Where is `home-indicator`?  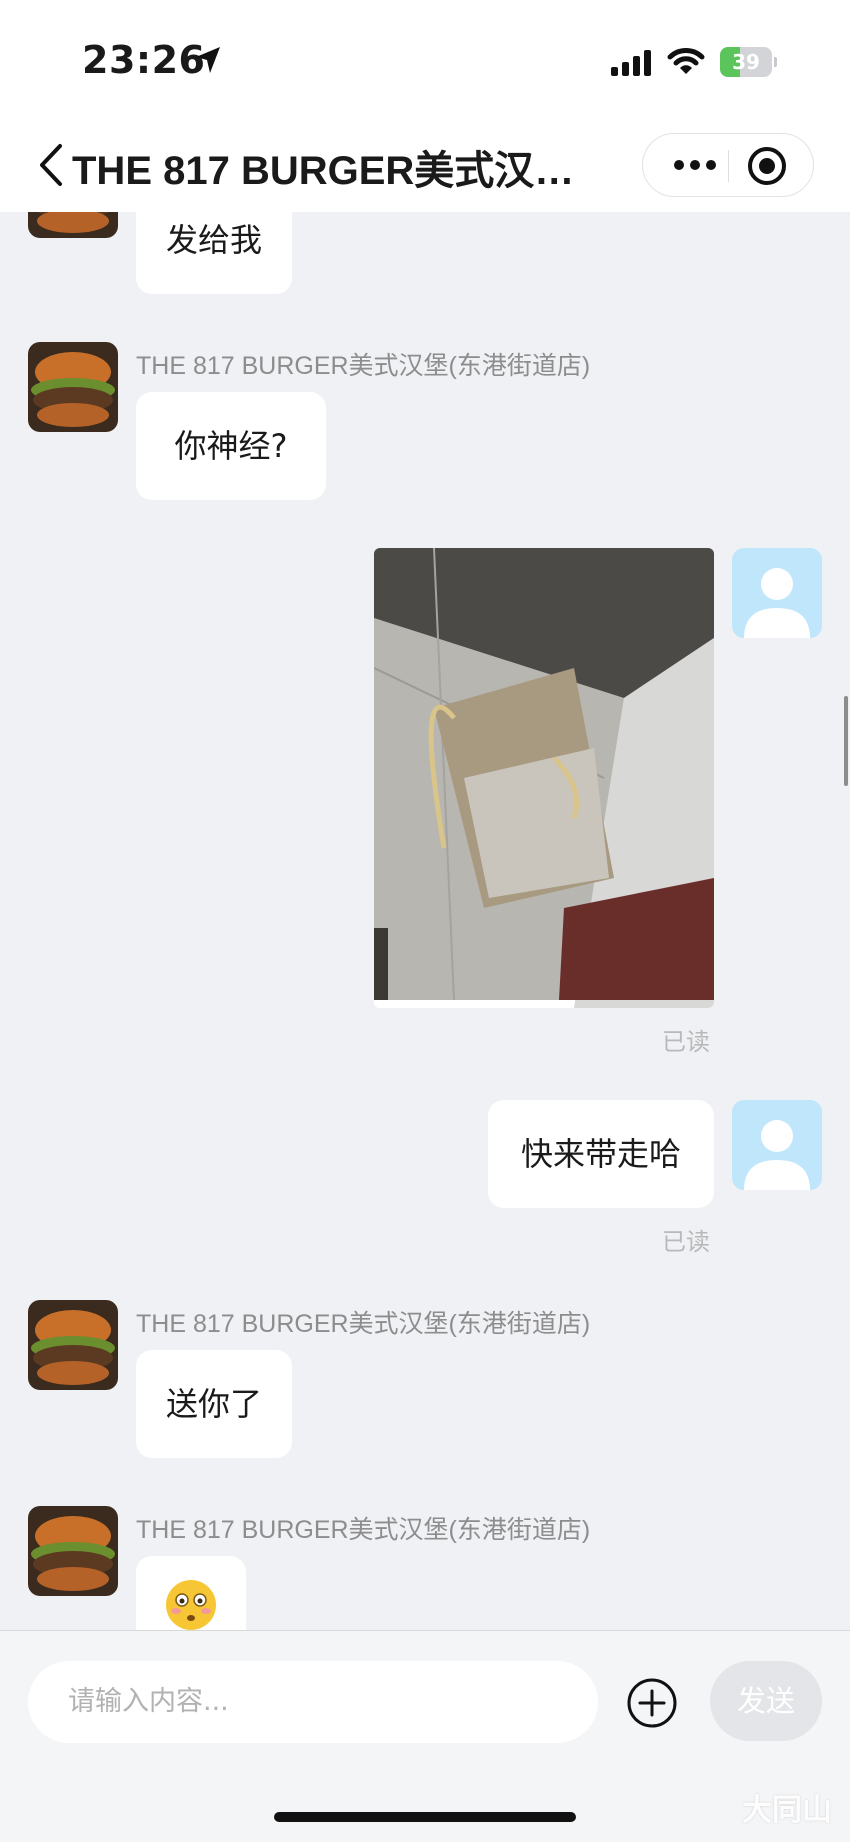
home-indicator is located at coordinates (425, 1817).